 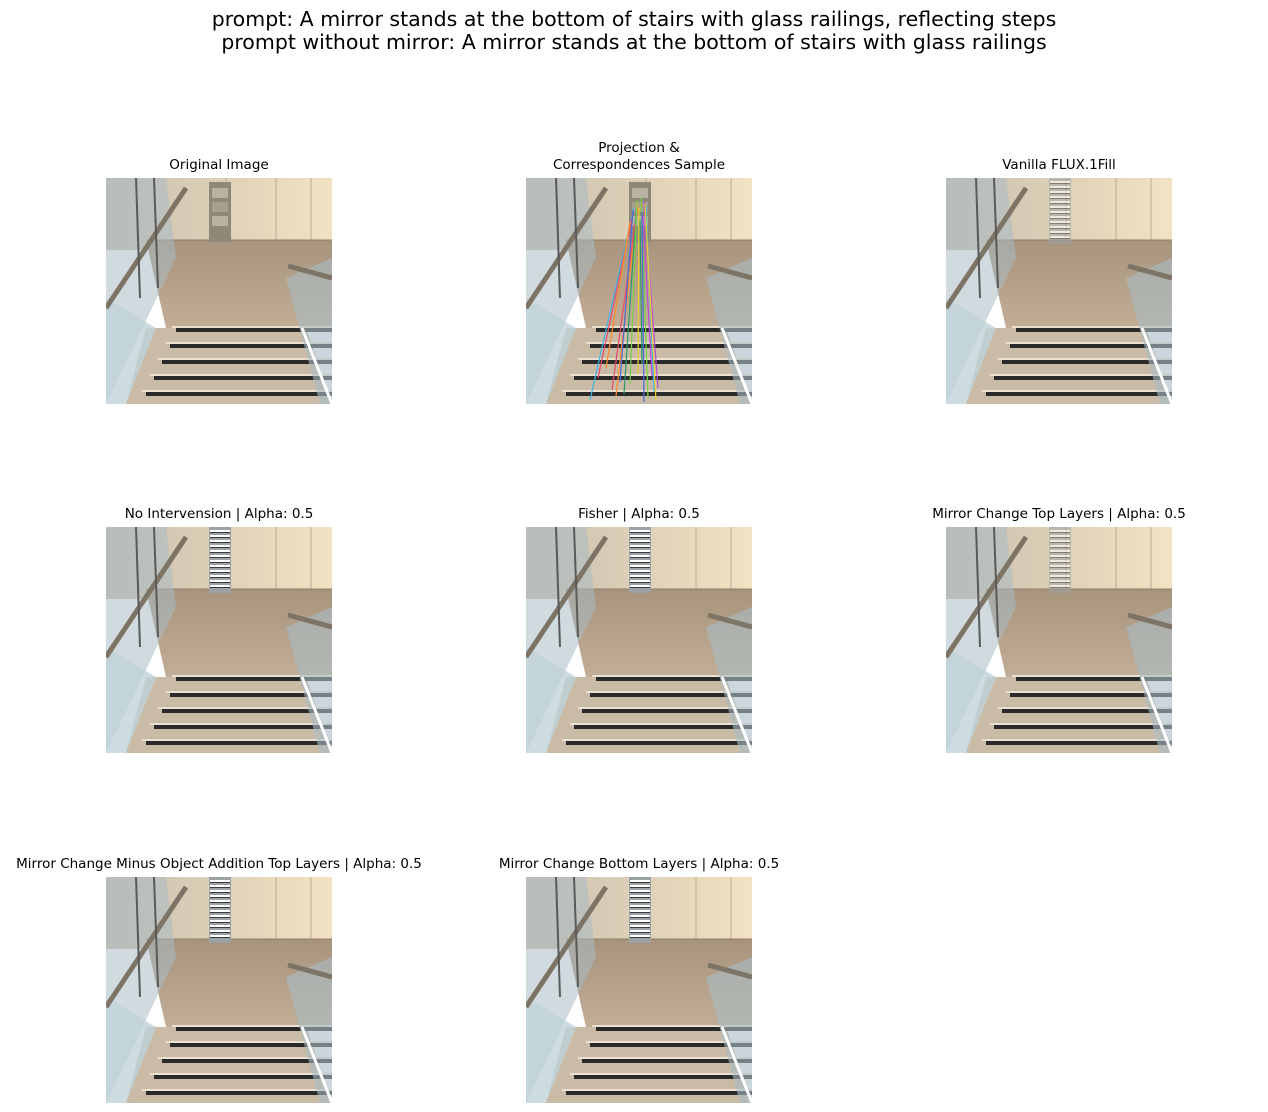 I want to click on panel-title-projection: Projection & Correspondences Sample, so click(x=639, y=157).